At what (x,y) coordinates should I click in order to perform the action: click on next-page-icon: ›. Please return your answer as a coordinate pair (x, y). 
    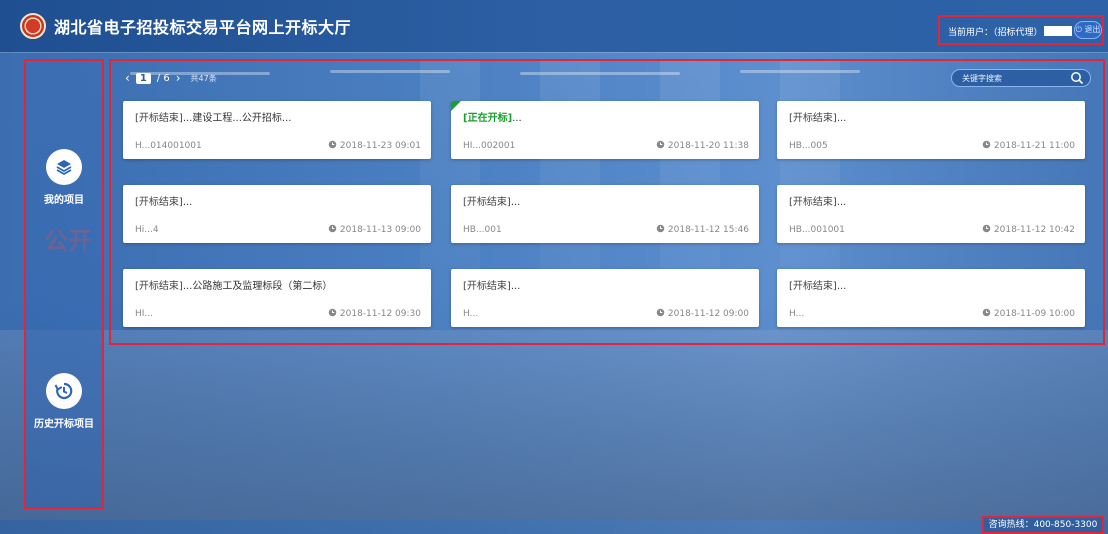
    Looking at the image, I should click on (178, 78).